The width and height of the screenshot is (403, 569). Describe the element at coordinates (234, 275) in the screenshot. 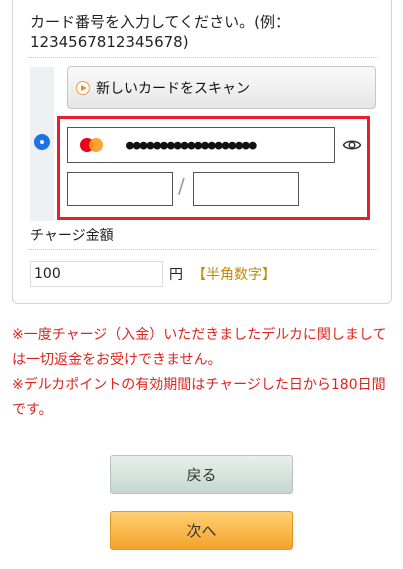

I see `half-width-hint: 【半角数字】` at that location.